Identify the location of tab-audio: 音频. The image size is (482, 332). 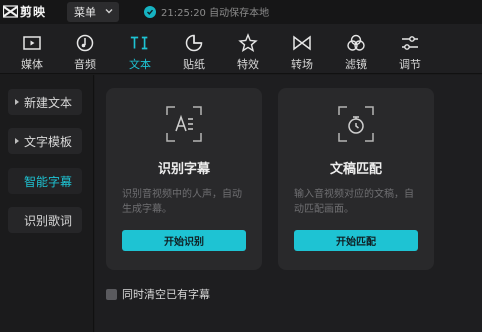
(85, 48).